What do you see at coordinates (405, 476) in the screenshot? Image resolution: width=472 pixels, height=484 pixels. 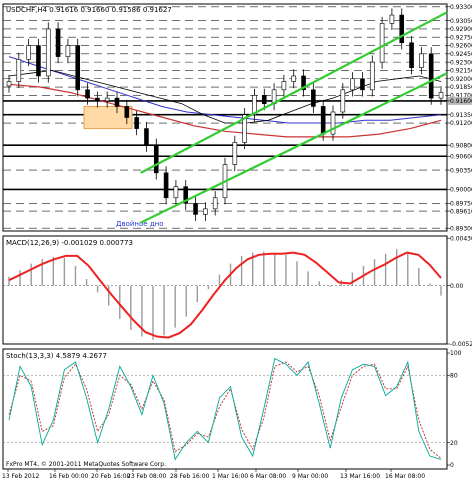 I see `x-tick-label: 16 Mar 08:00` at bounding box center [405, 476].